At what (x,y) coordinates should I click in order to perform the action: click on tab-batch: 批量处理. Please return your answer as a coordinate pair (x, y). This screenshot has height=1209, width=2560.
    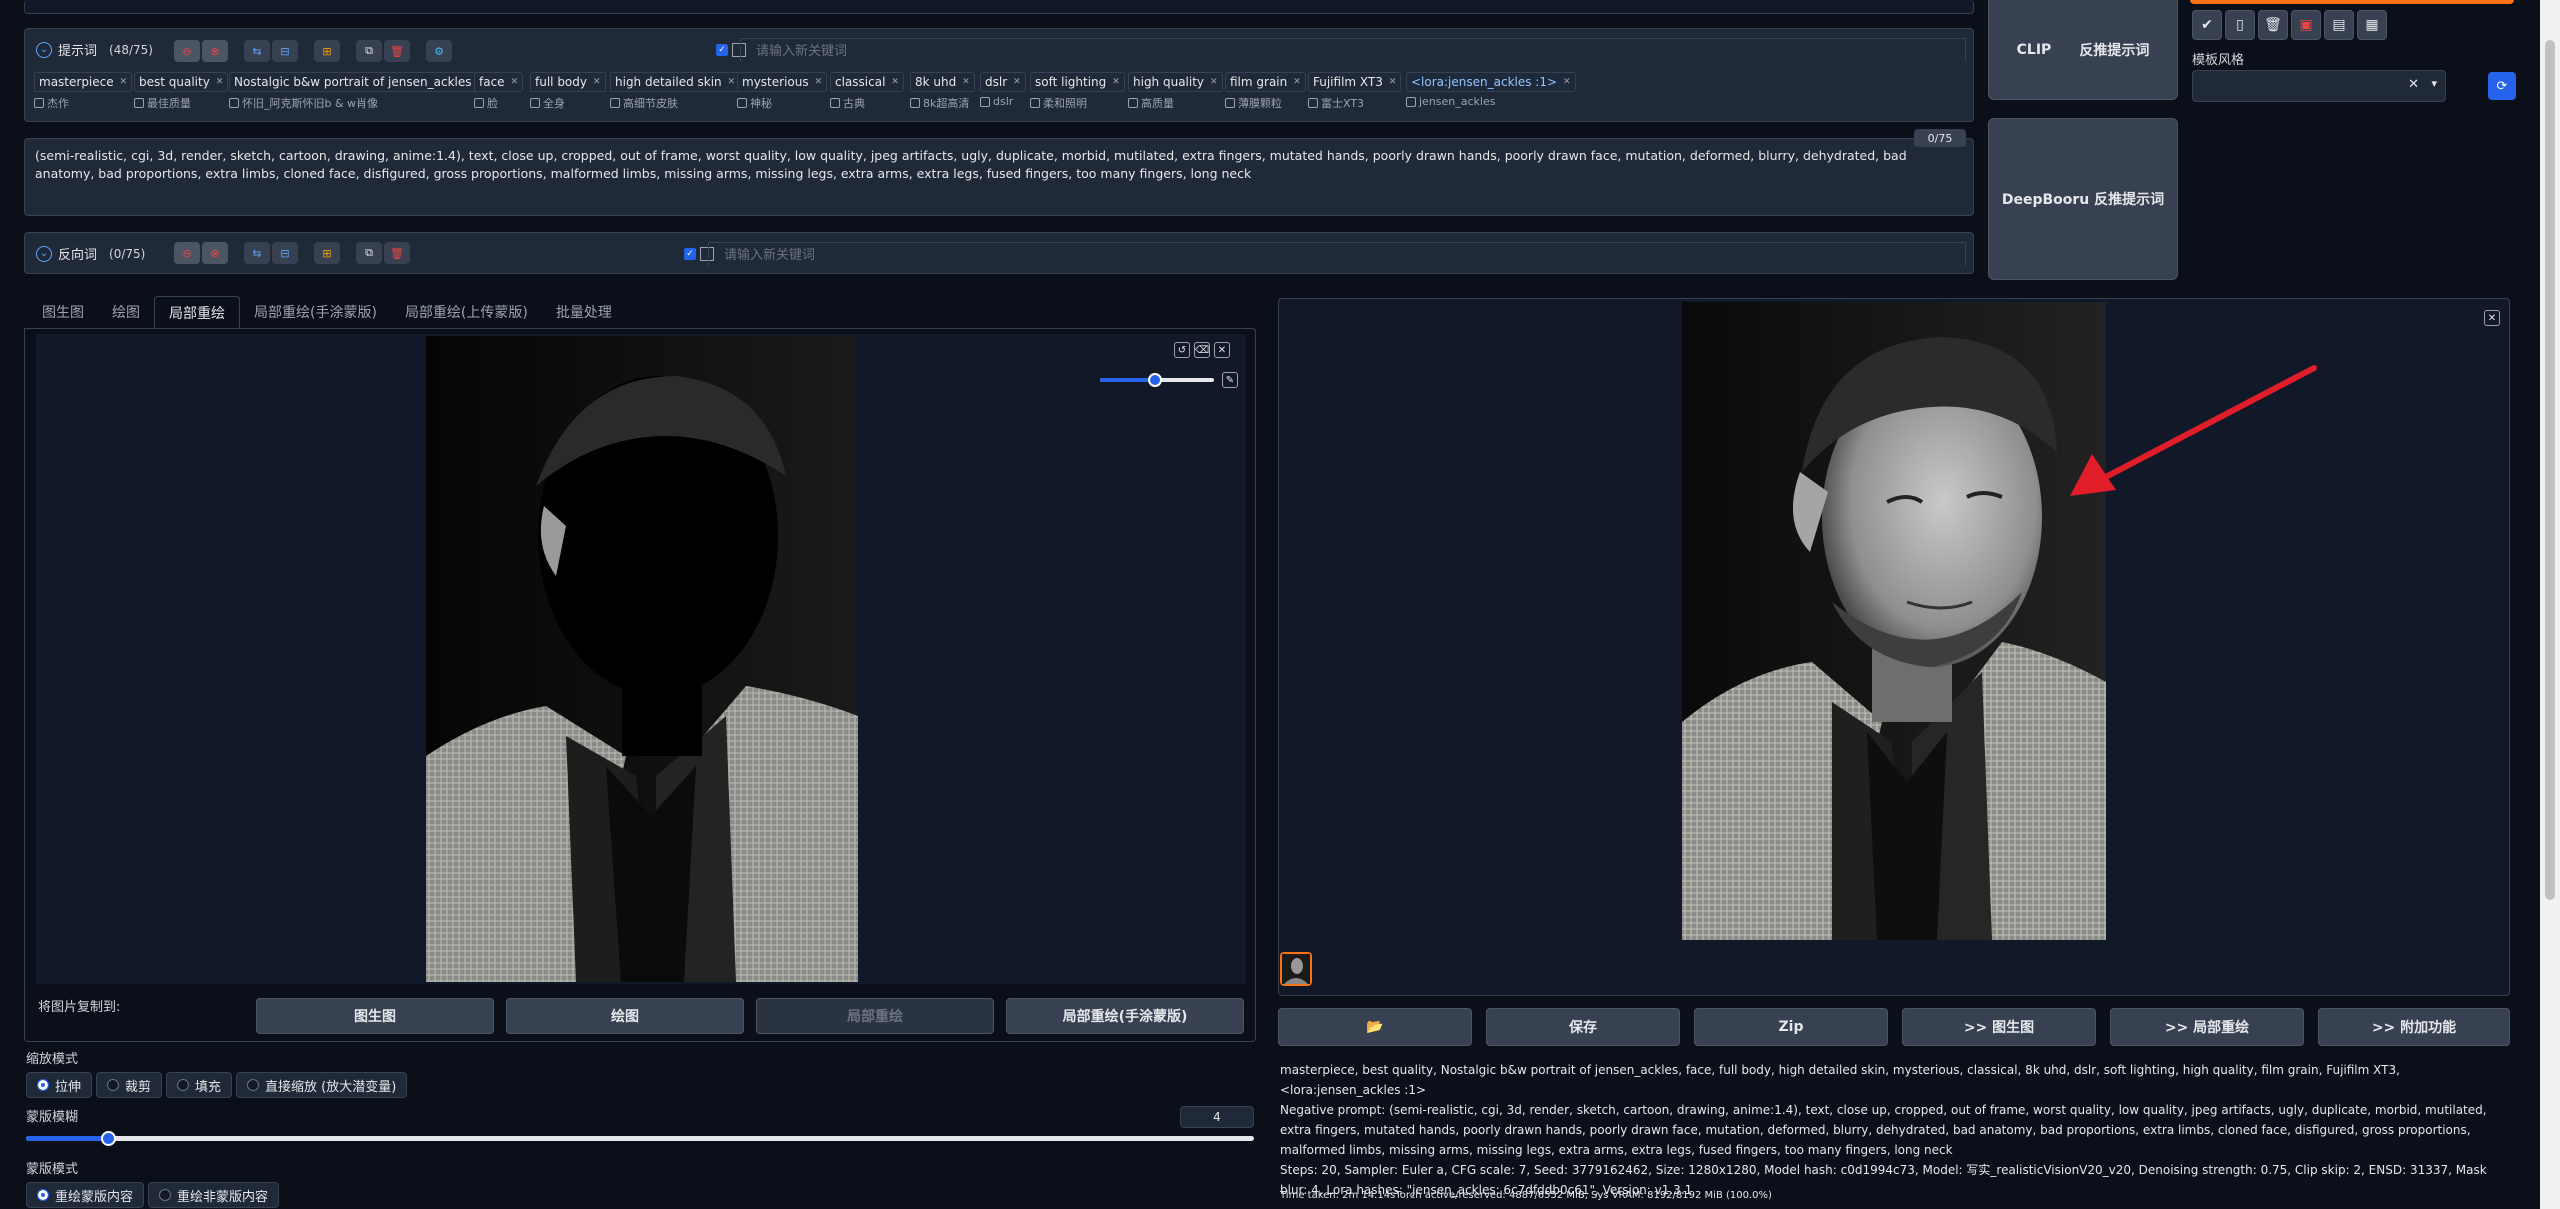
    Looking at the image, I should click on (584, 313).